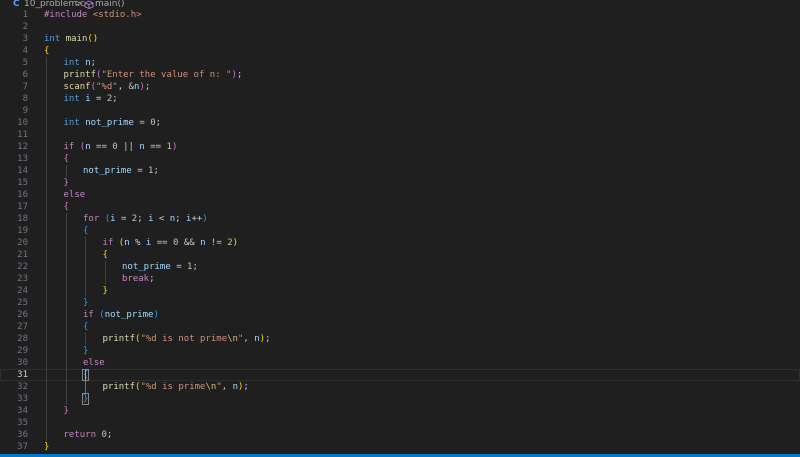 The image size is (800, 457). I want to click on code-line: 20 if (n % i == 0 && n != 2), so click(400, 243).